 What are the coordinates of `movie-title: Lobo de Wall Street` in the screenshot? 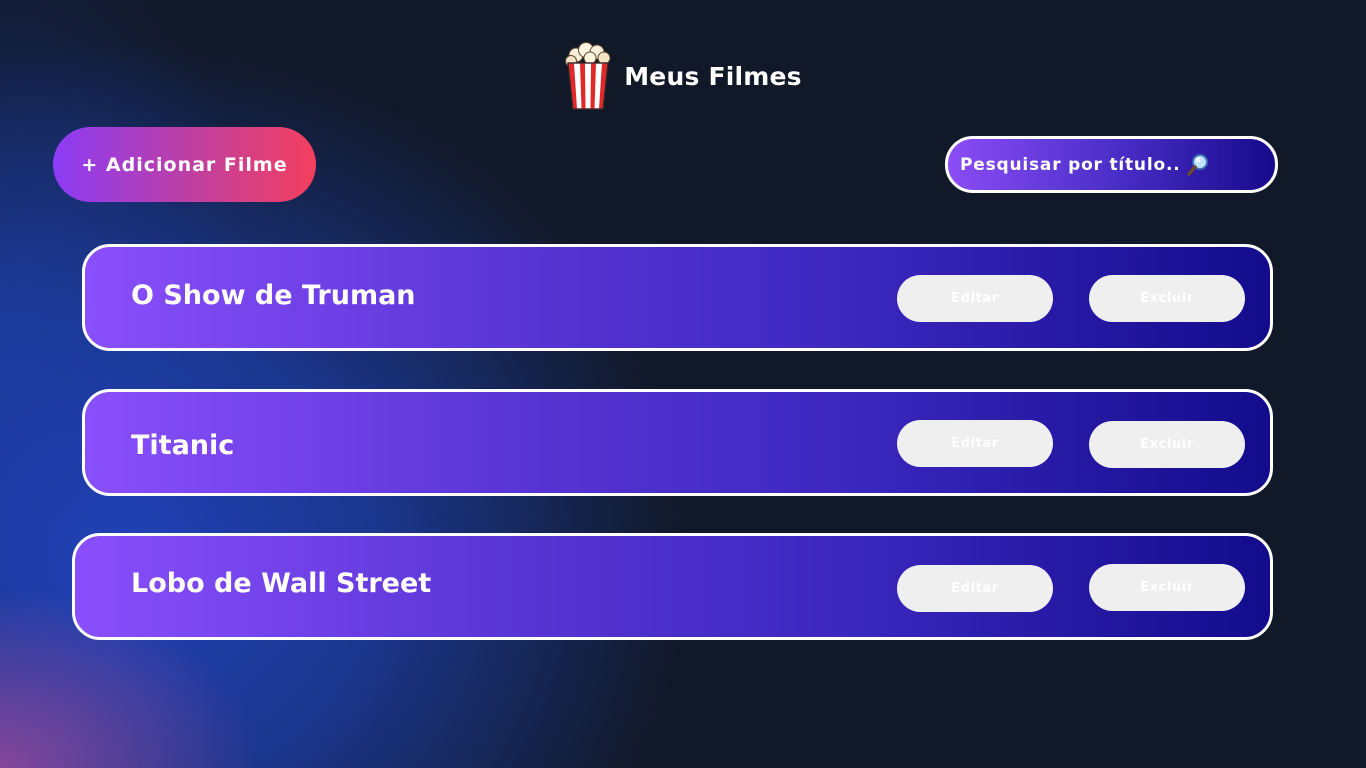 It's located at (281, 583).